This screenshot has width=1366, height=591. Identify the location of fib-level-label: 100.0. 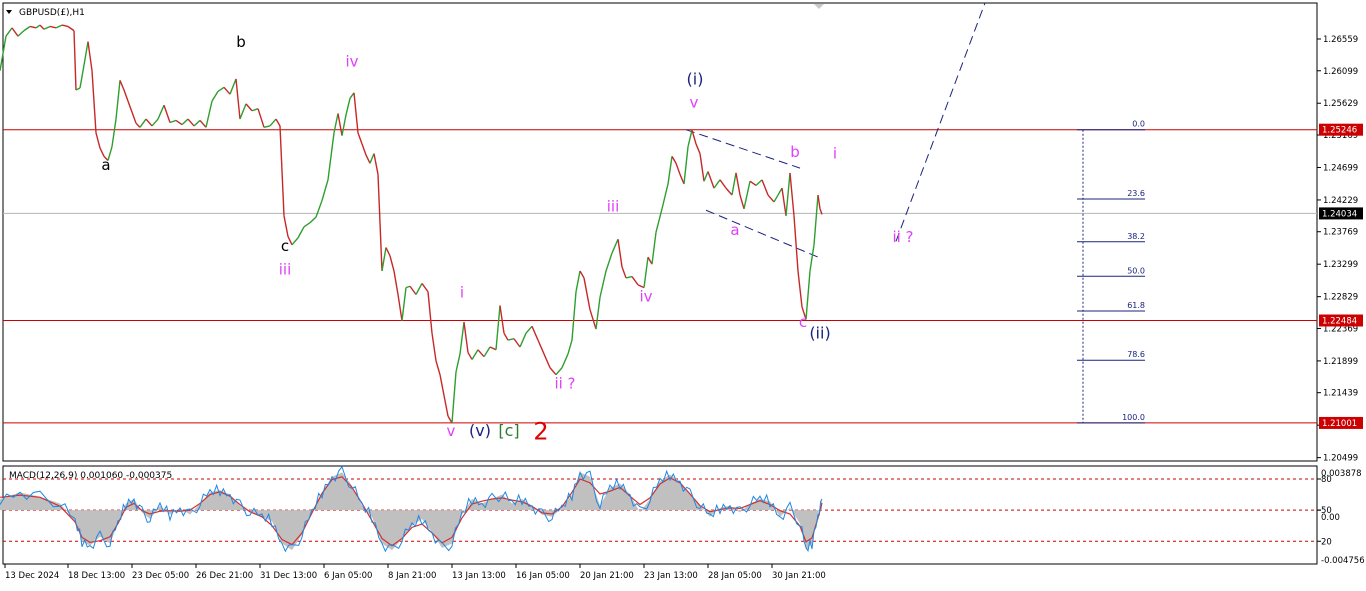
(1133, 417).